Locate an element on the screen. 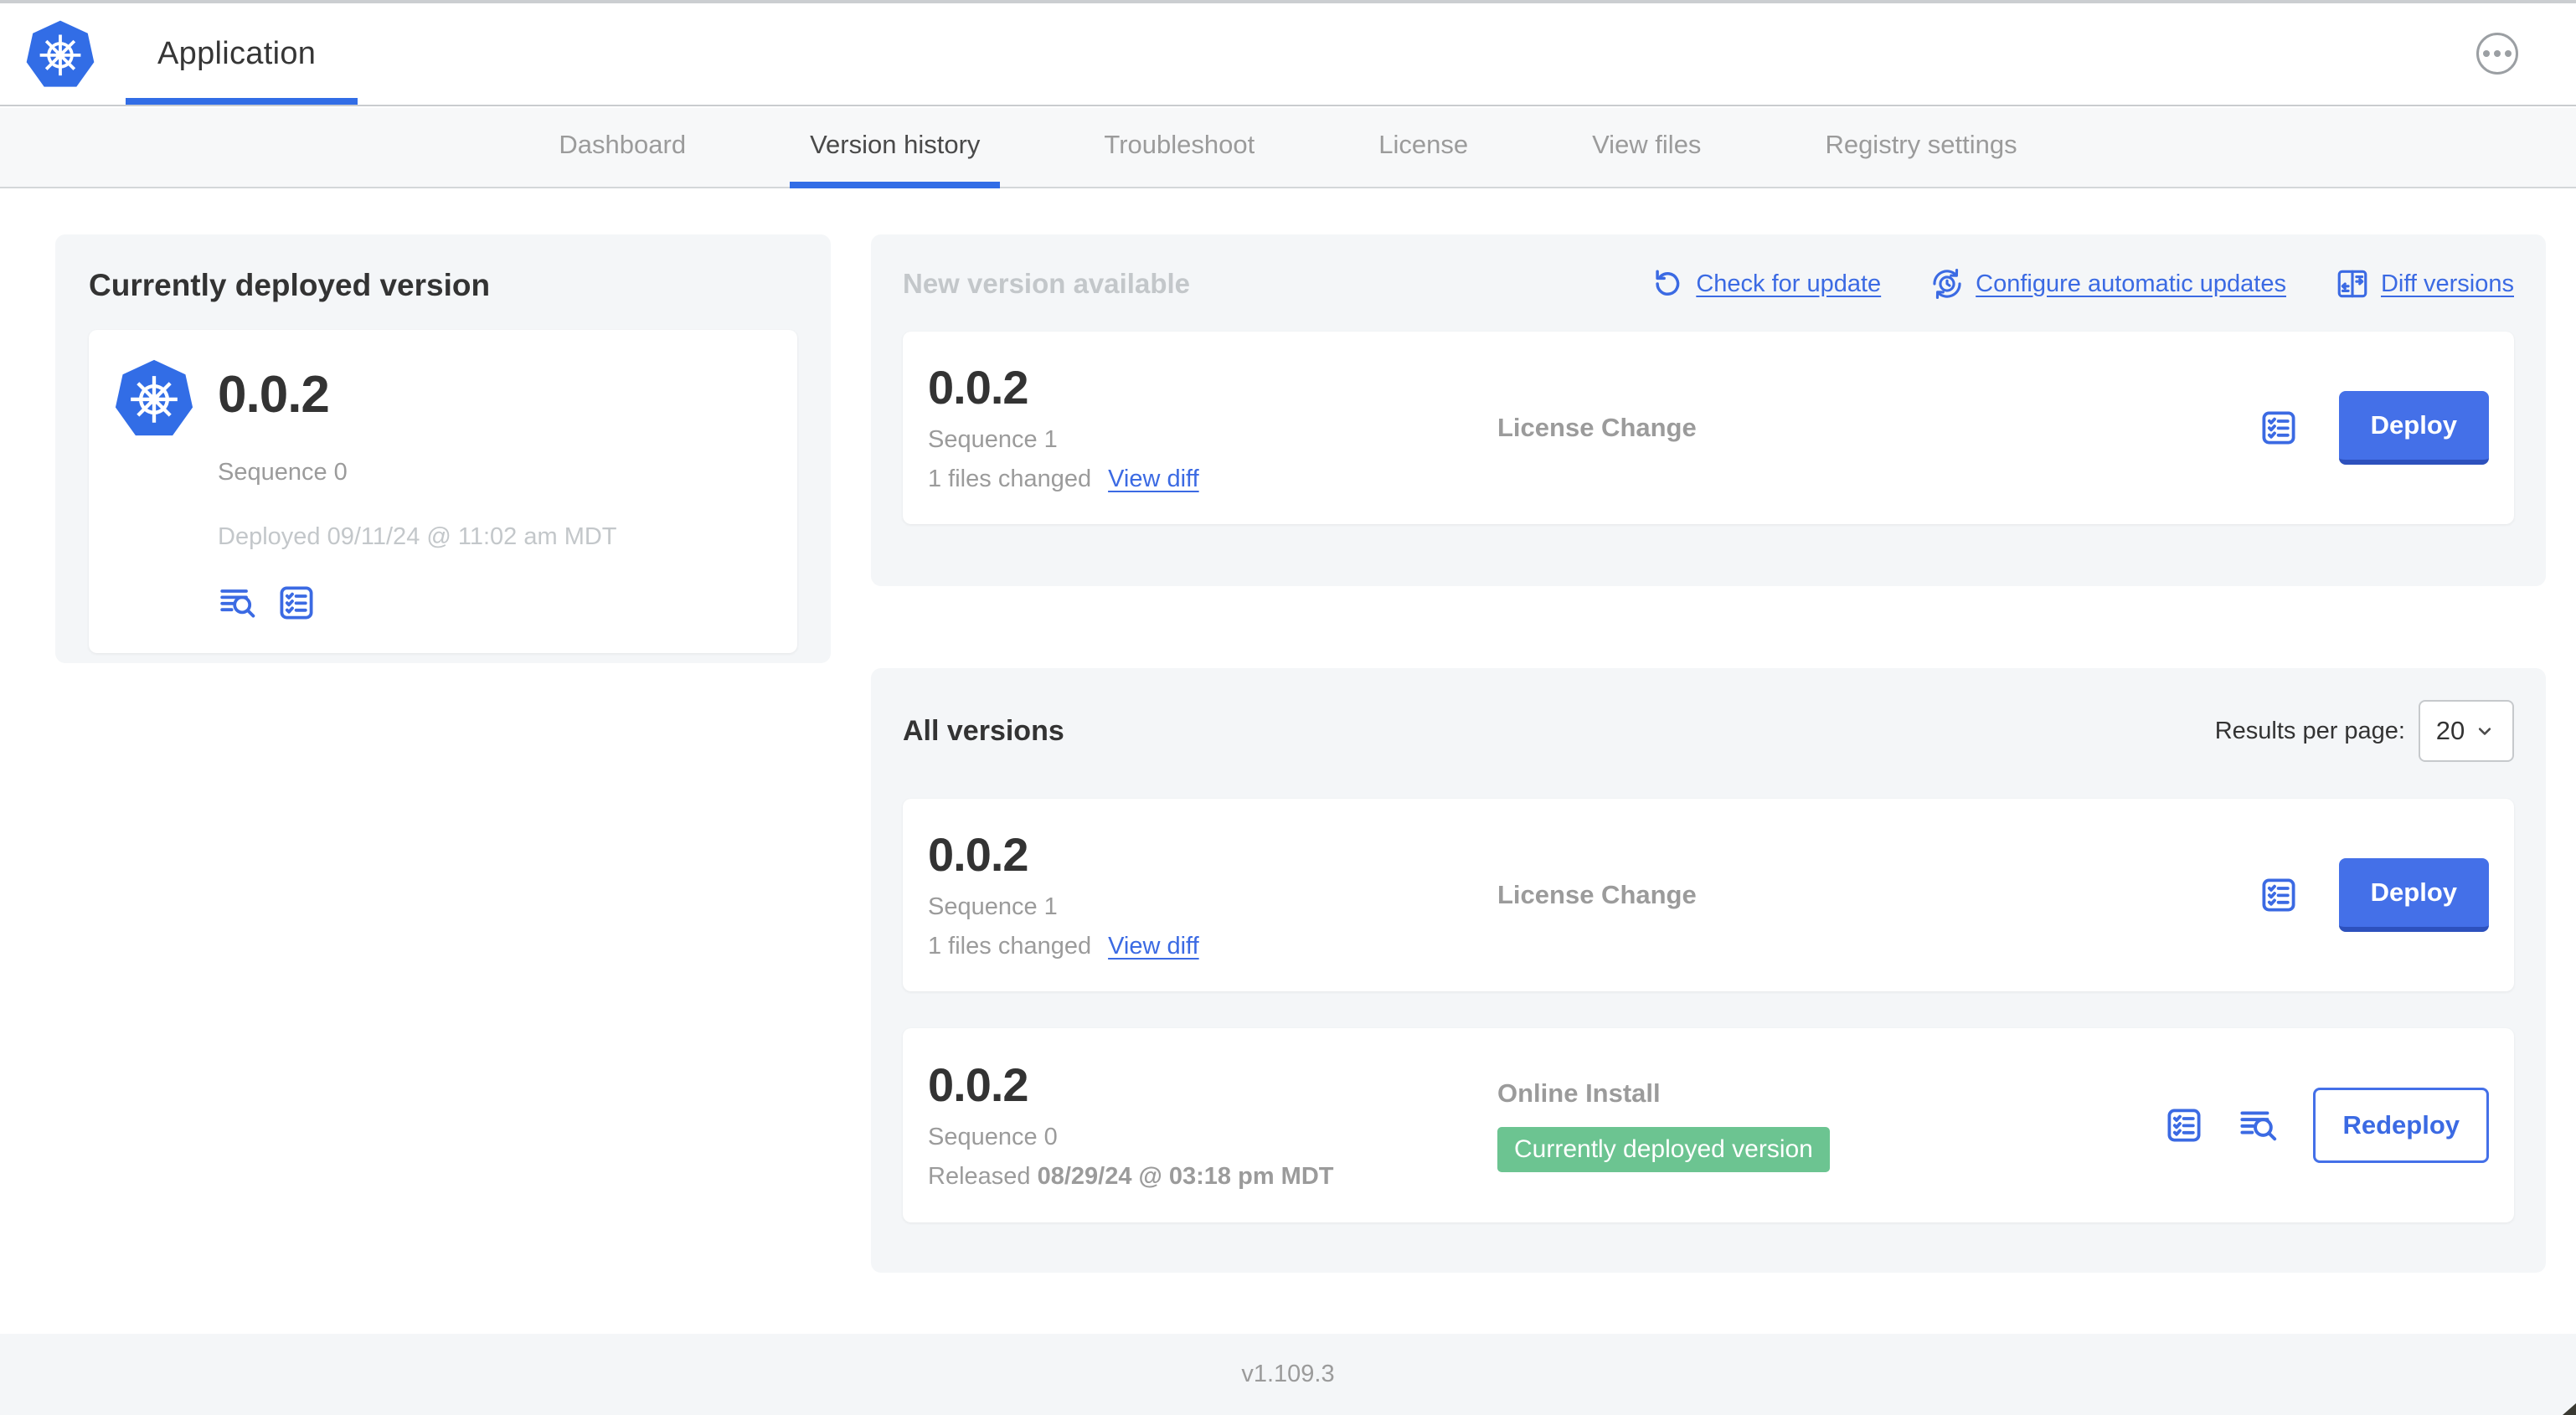  app-title-tab: Application is located at coordinates (242, 54).